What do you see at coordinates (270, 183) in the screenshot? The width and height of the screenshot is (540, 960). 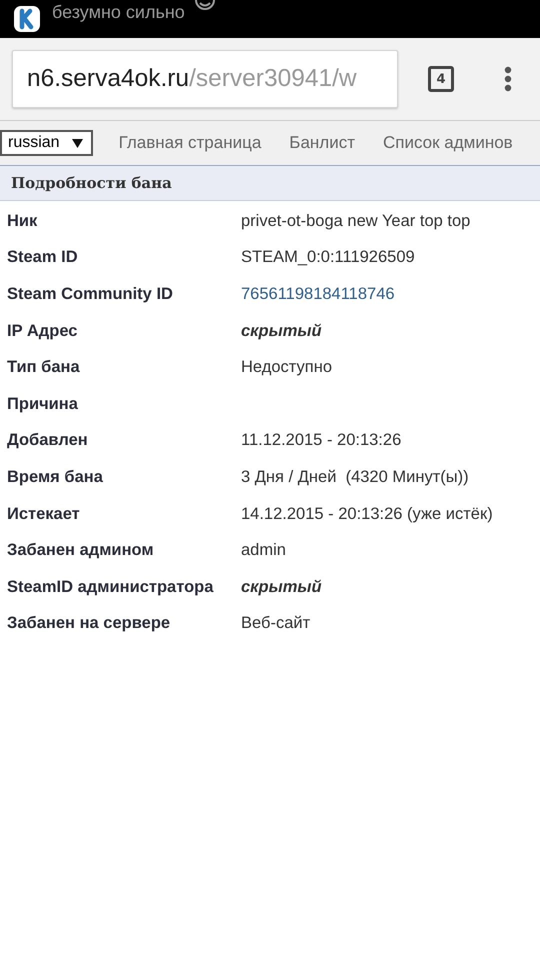 I see `section-title: Подробности бана` at bounding box center [270, 183].